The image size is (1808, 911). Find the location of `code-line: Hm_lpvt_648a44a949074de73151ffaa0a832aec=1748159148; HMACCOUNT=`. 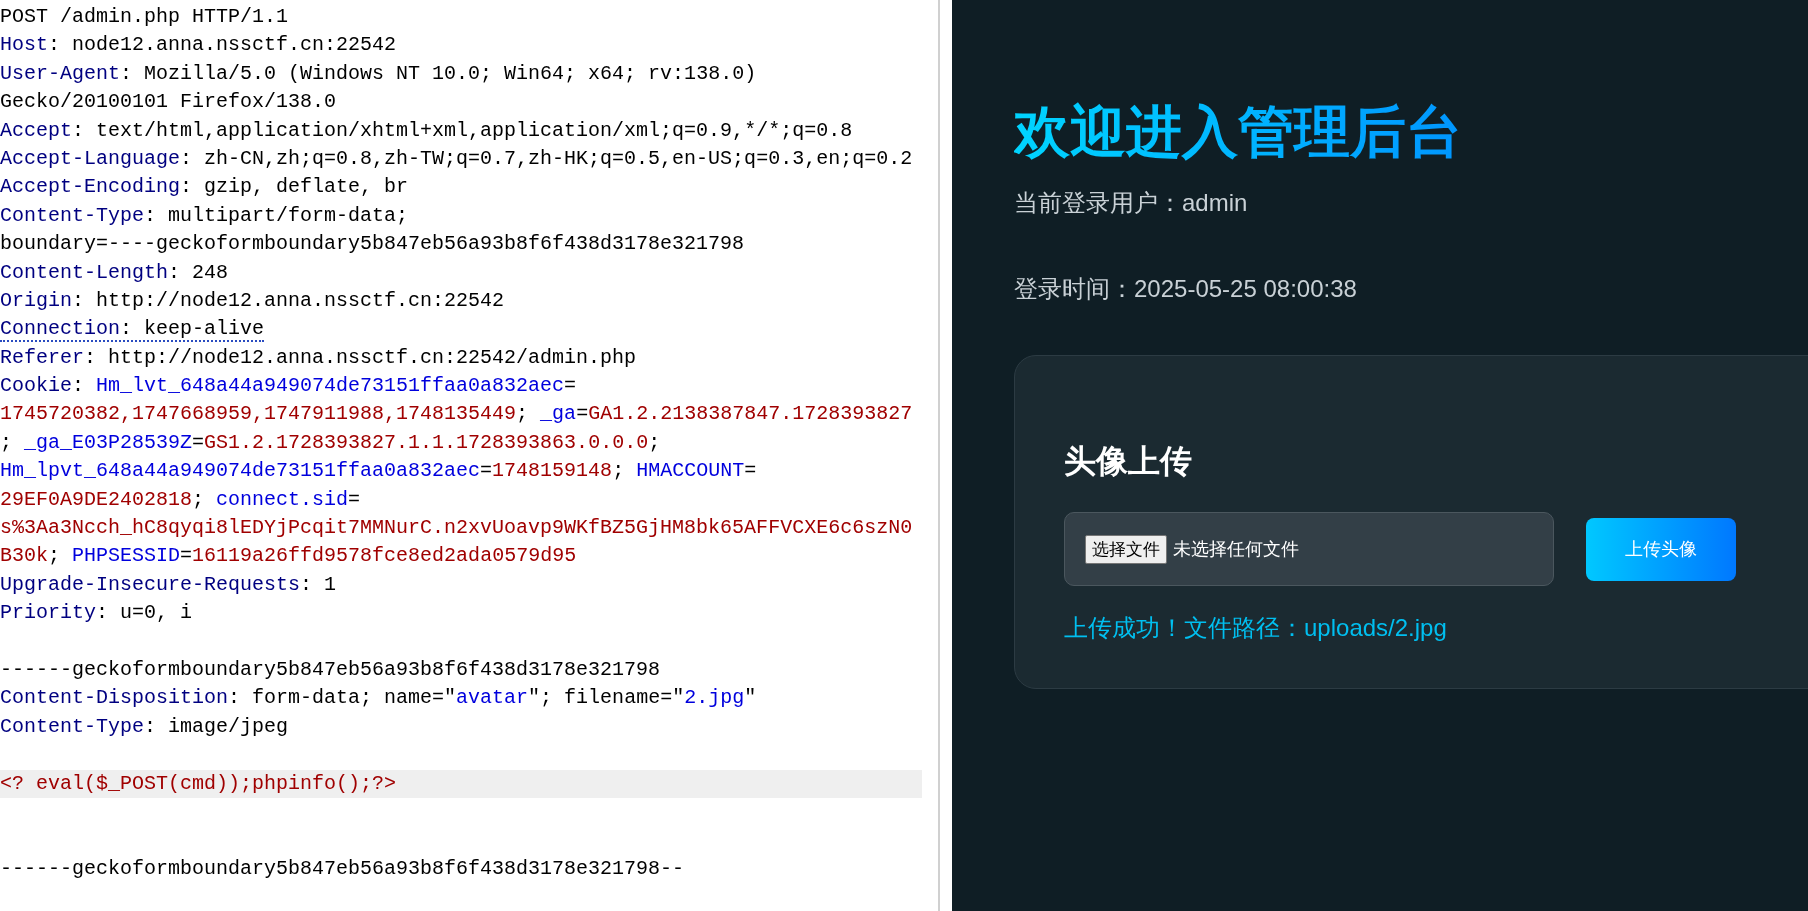

code-line: Hm_lpvt_648a44a949074de73151ffaa0a832aec=1748159148; HMACCOUNT= is located at coordinates (379, 471).